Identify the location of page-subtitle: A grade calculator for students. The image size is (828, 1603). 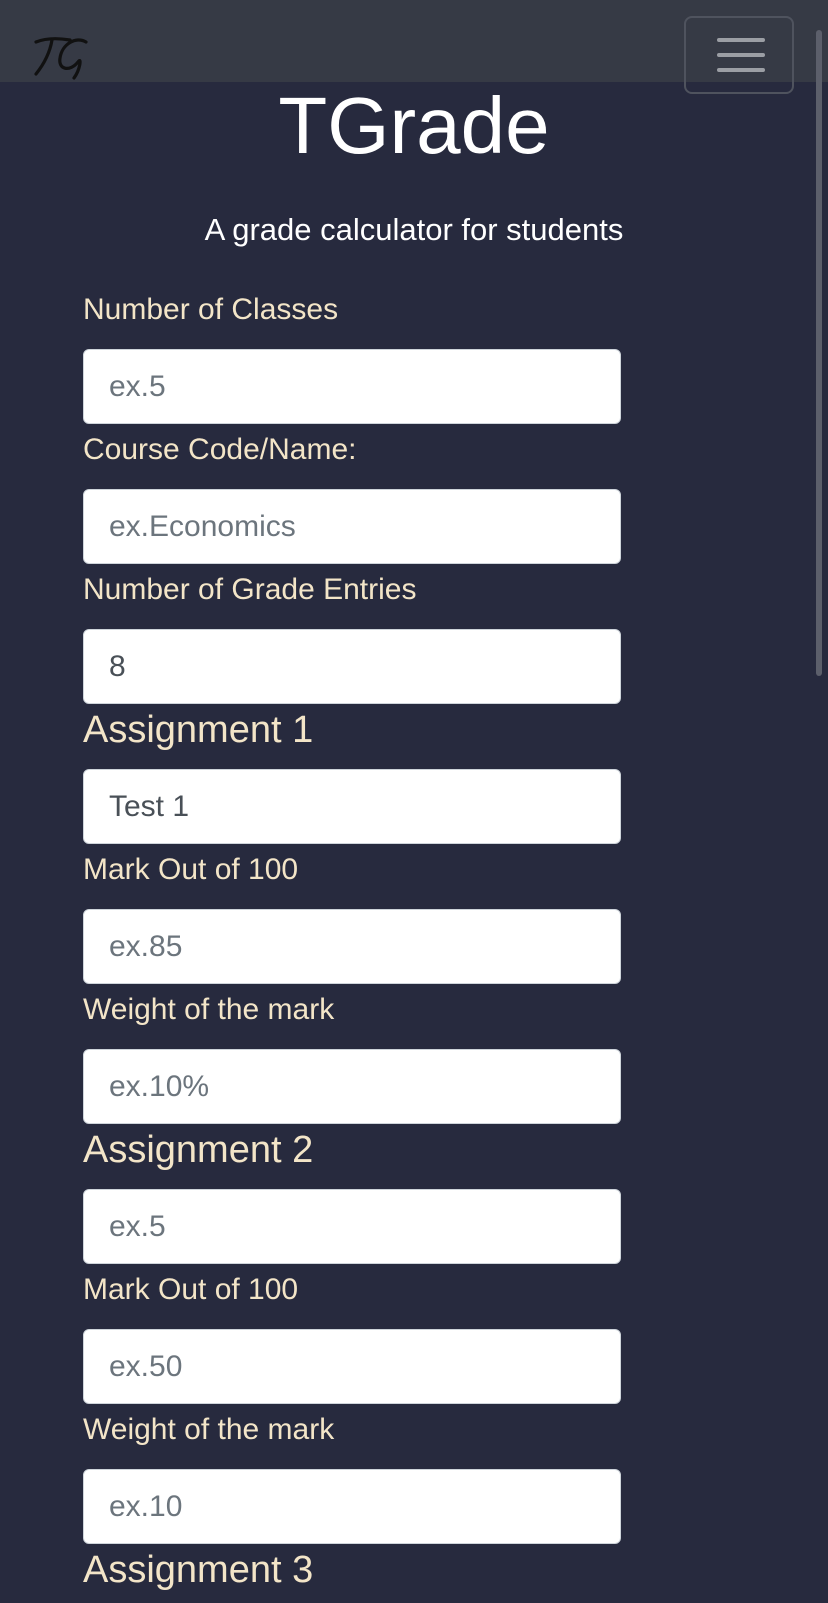
(414, 229).